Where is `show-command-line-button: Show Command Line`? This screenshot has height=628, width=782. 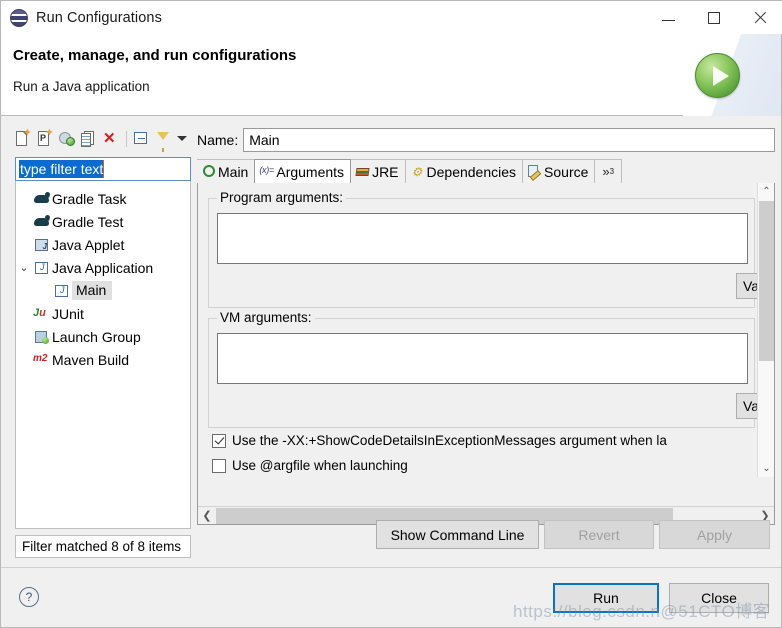
show-command-line-button: Show Command Line is located at coordinates (457, 534).